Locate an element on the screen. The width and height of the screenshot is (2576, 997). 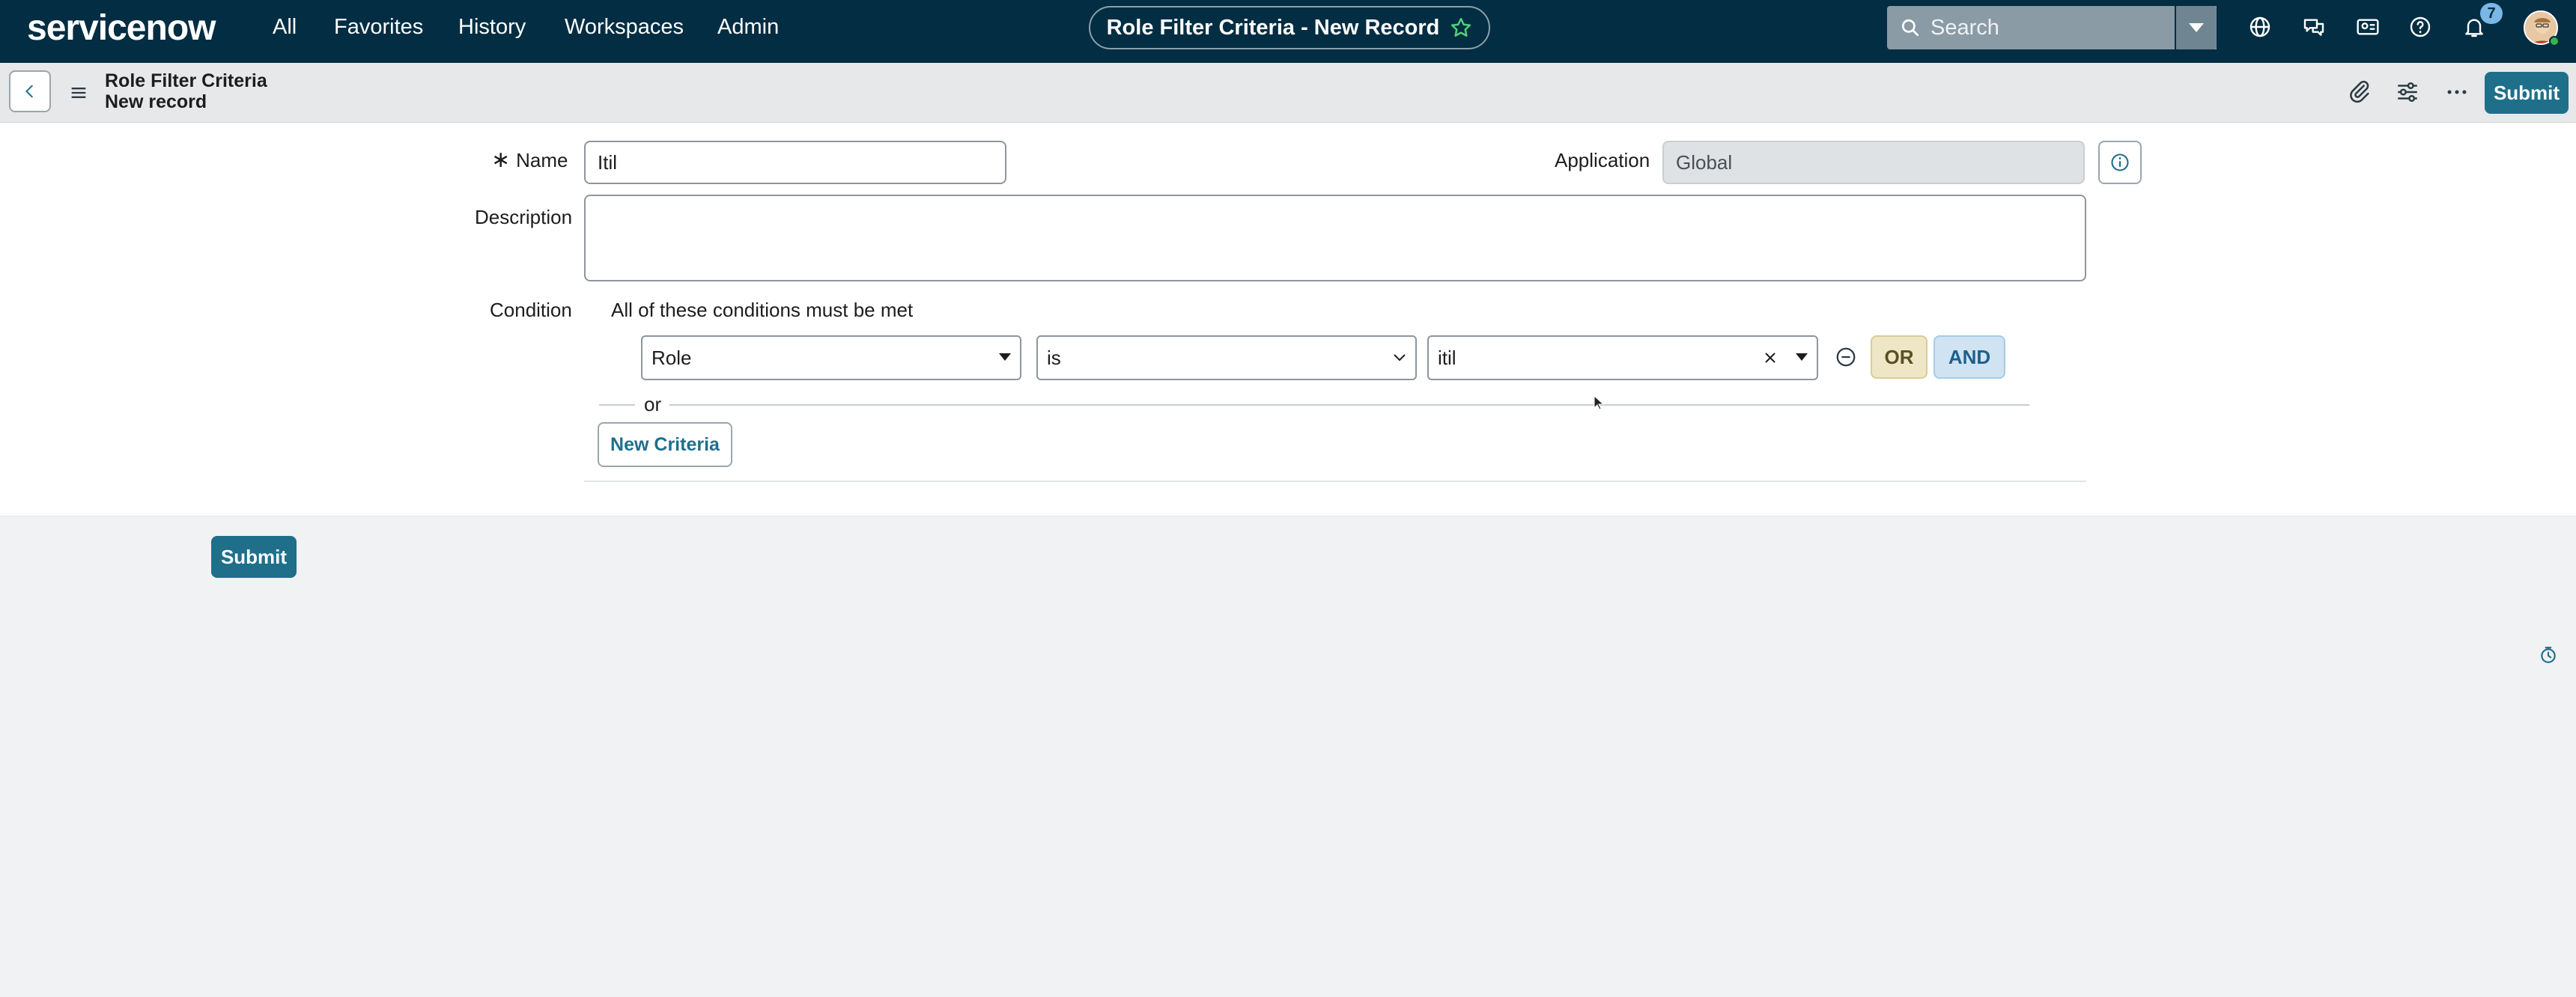
clear-value-icon is located at coordinates (1770, 357).